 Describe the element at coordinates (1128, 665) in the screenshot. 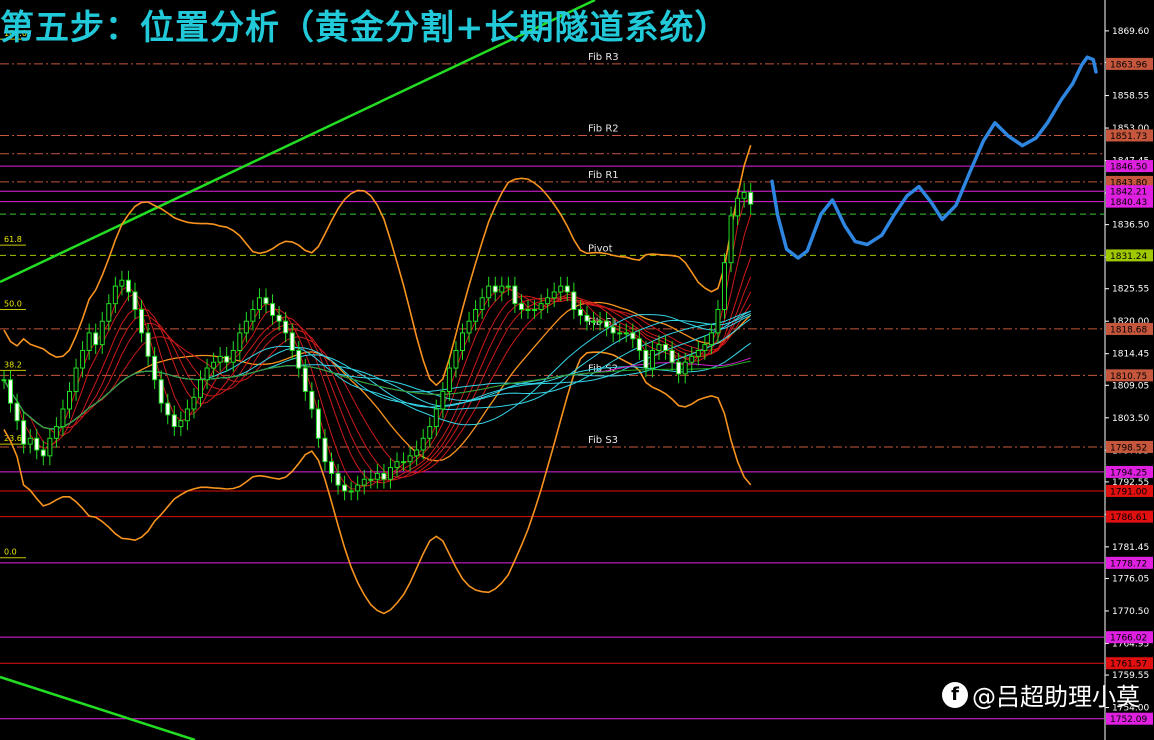

I see `level-price-label: 1761.57` at that location.